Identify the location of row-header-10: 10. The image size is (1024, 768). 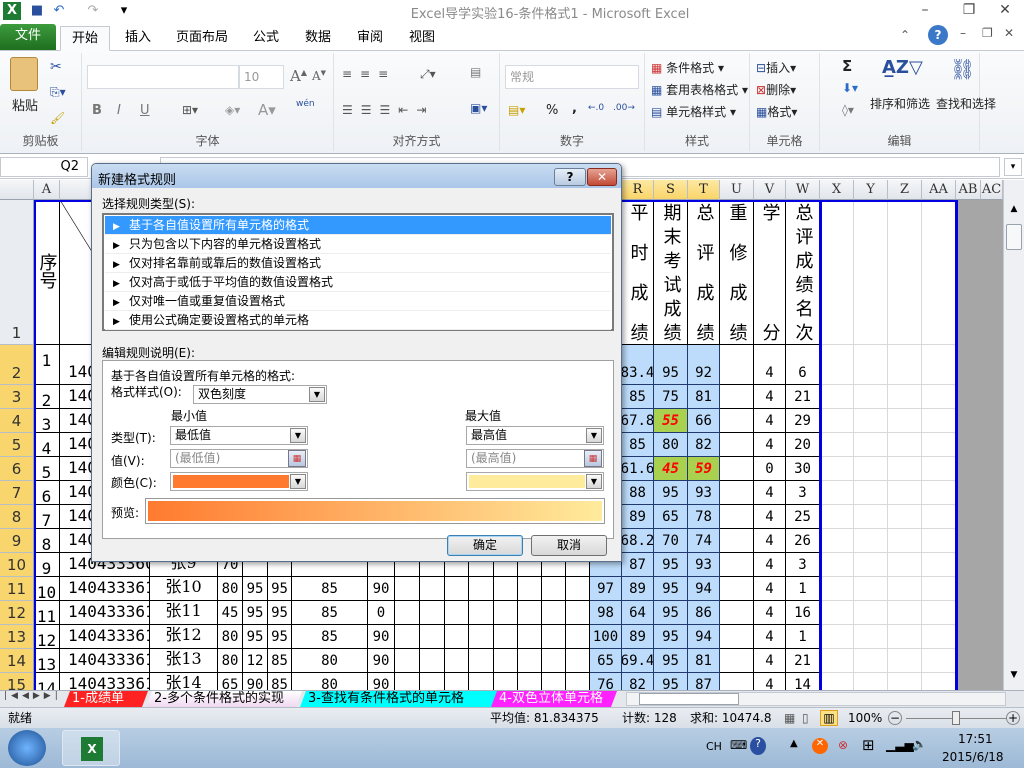
(17, 565).